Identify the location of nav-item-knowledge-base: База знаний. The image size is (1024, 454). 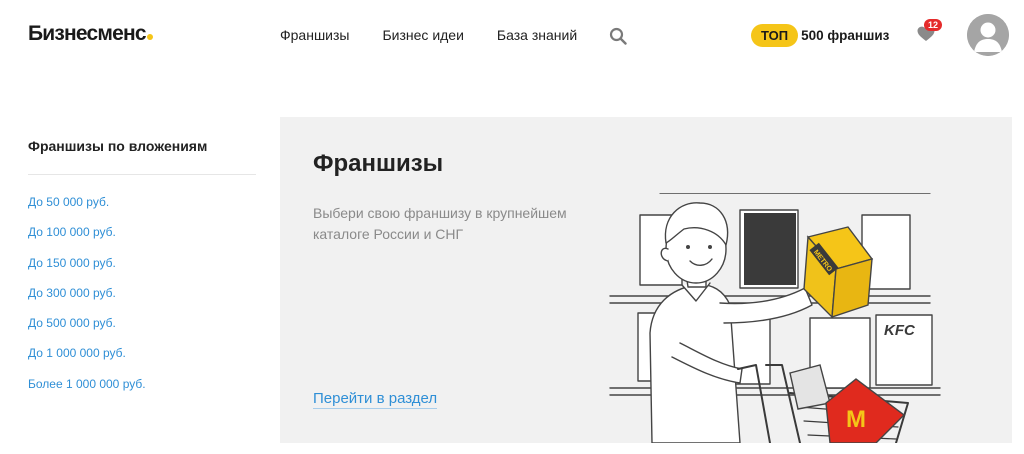
(537, 35).